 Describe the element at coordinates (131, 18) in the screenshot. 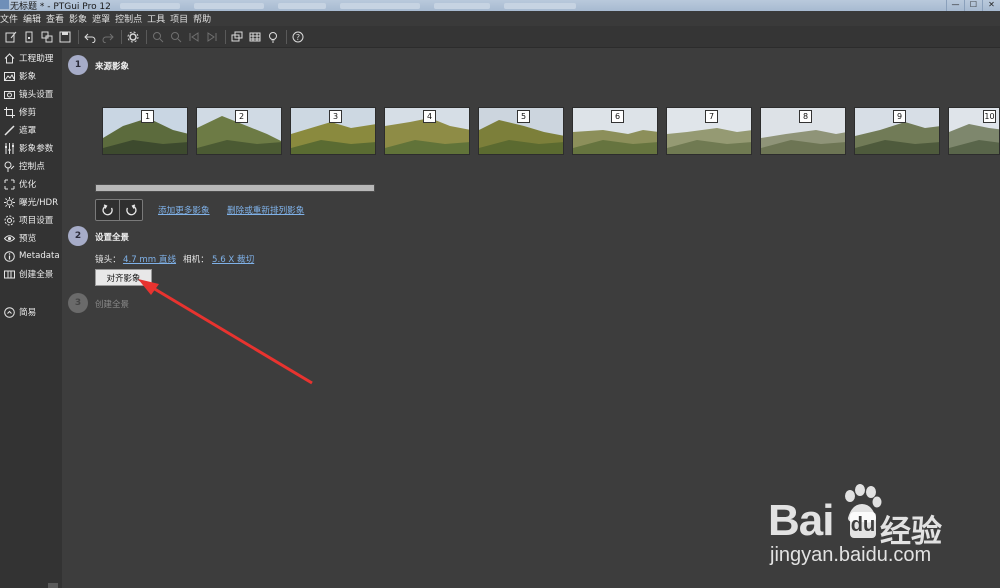

I see `menu-control-points: 控制点` at that location.